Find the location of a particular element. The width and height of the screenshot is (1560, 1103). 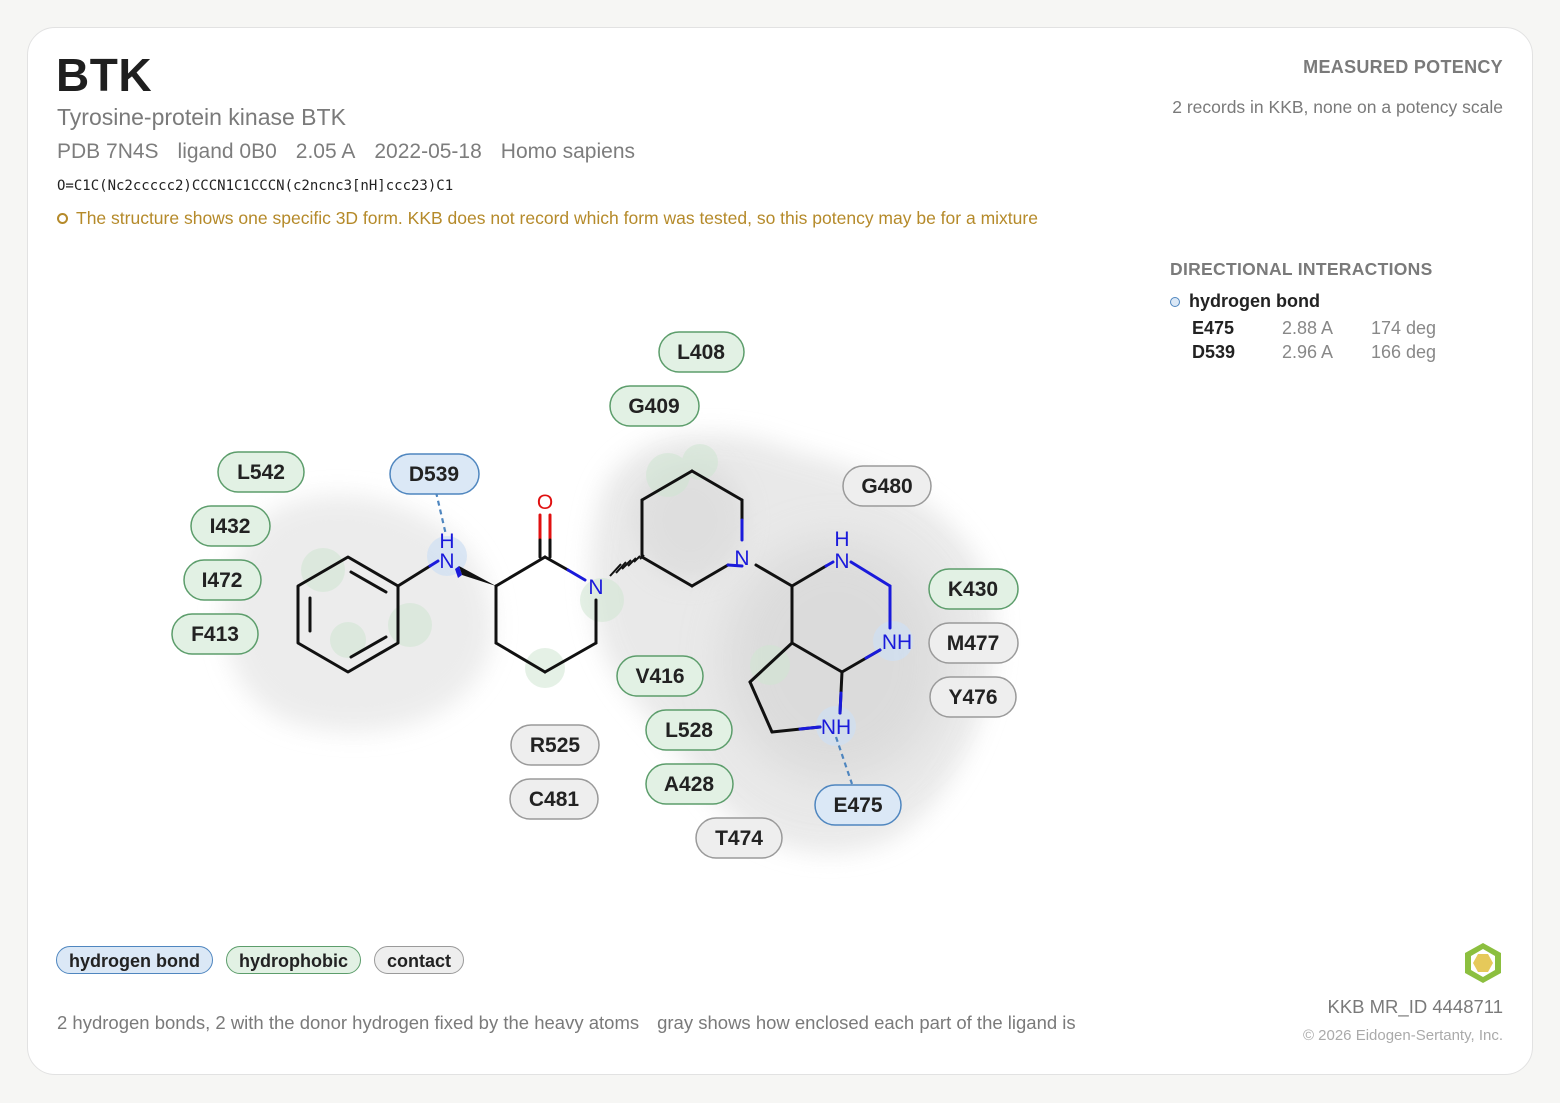

svg-text: G409 is located at coordinates (653, 406).